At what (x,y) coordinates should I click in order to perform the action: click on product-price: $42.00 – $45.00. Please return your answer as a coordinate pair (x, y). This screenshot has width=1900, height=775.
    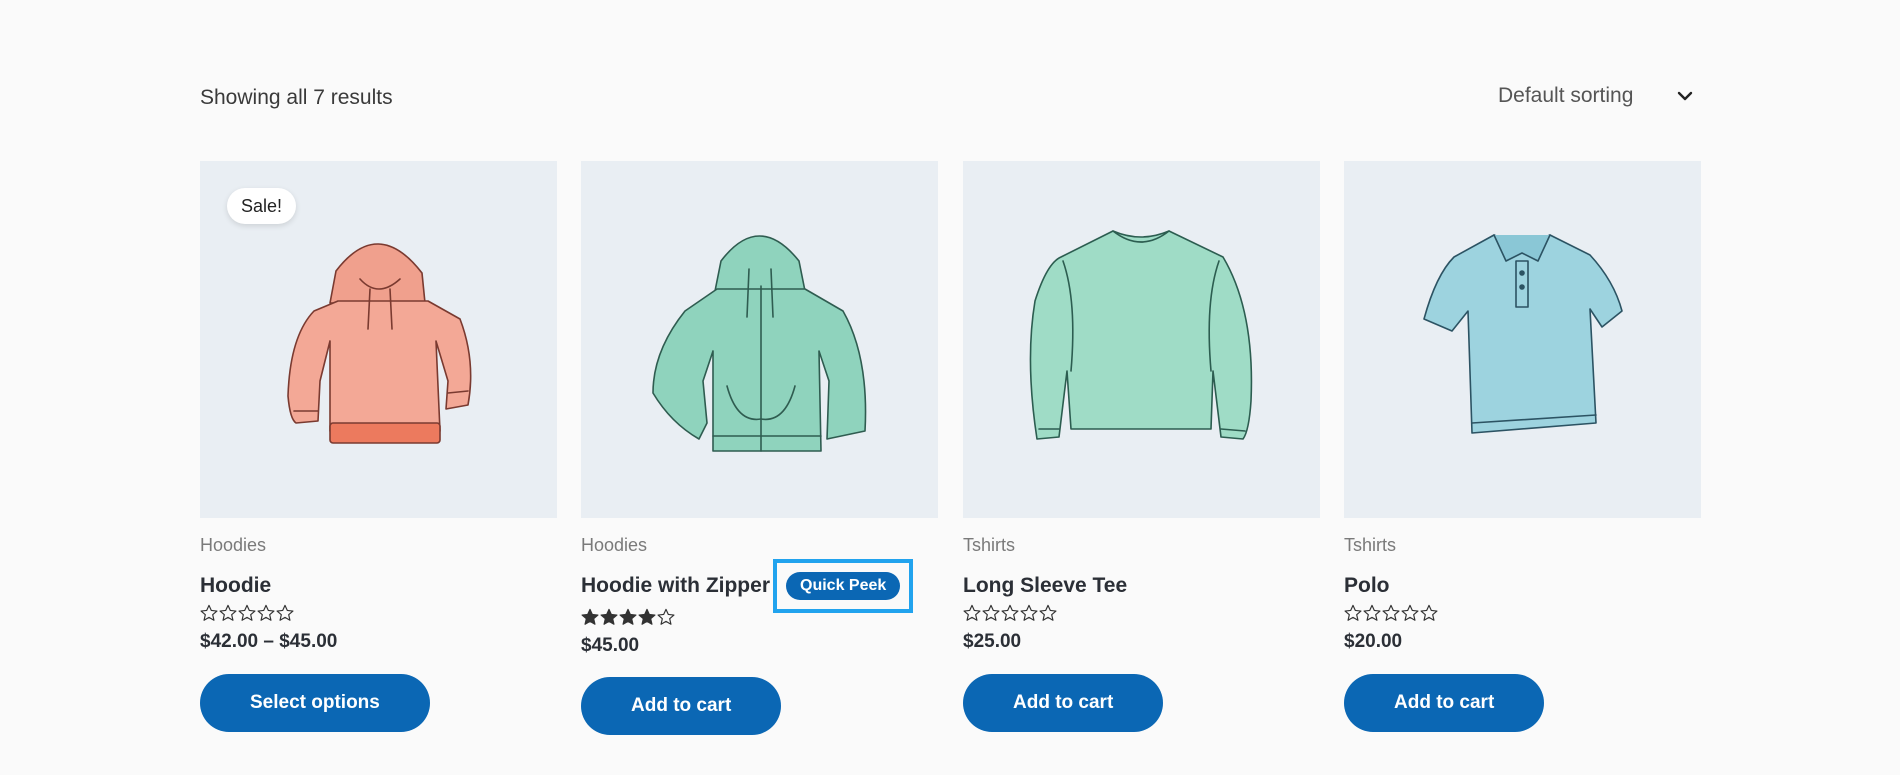
    Looking at the image, I should click on (269, 641).